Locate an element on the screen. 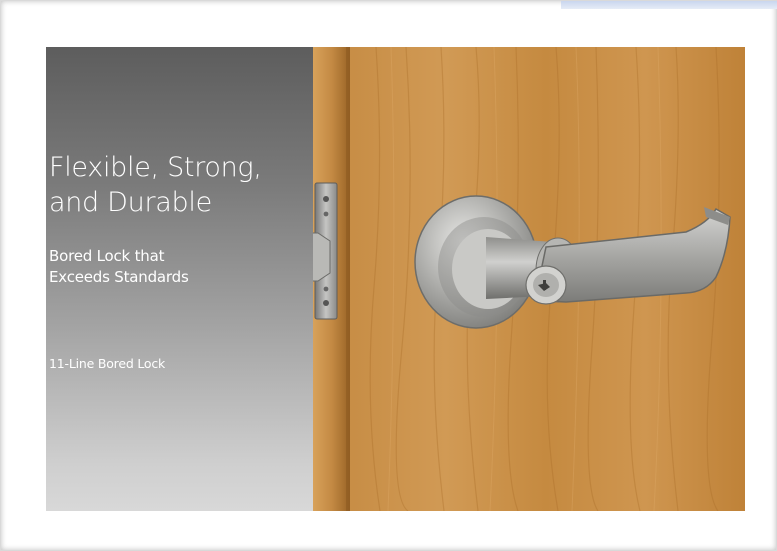 The image size is (777, 551). subheadline-line-2: Exceeds Standards is located at coordinates (119, 277).